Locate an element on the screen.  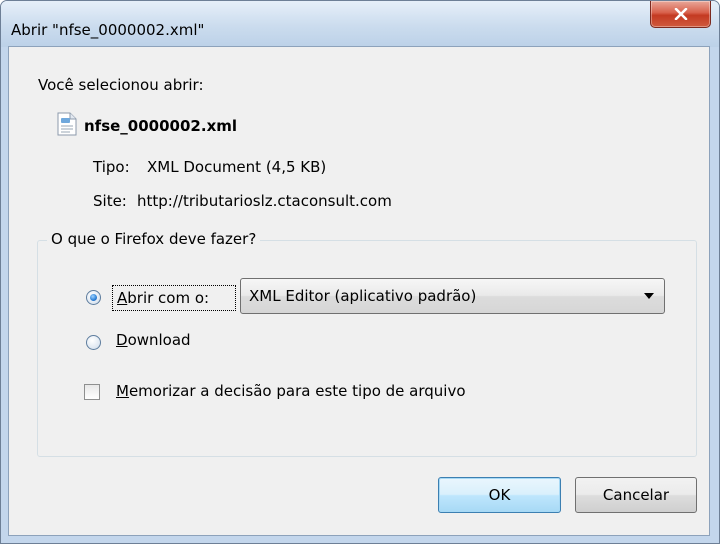
download-radio is located at coordinates (93, 342).